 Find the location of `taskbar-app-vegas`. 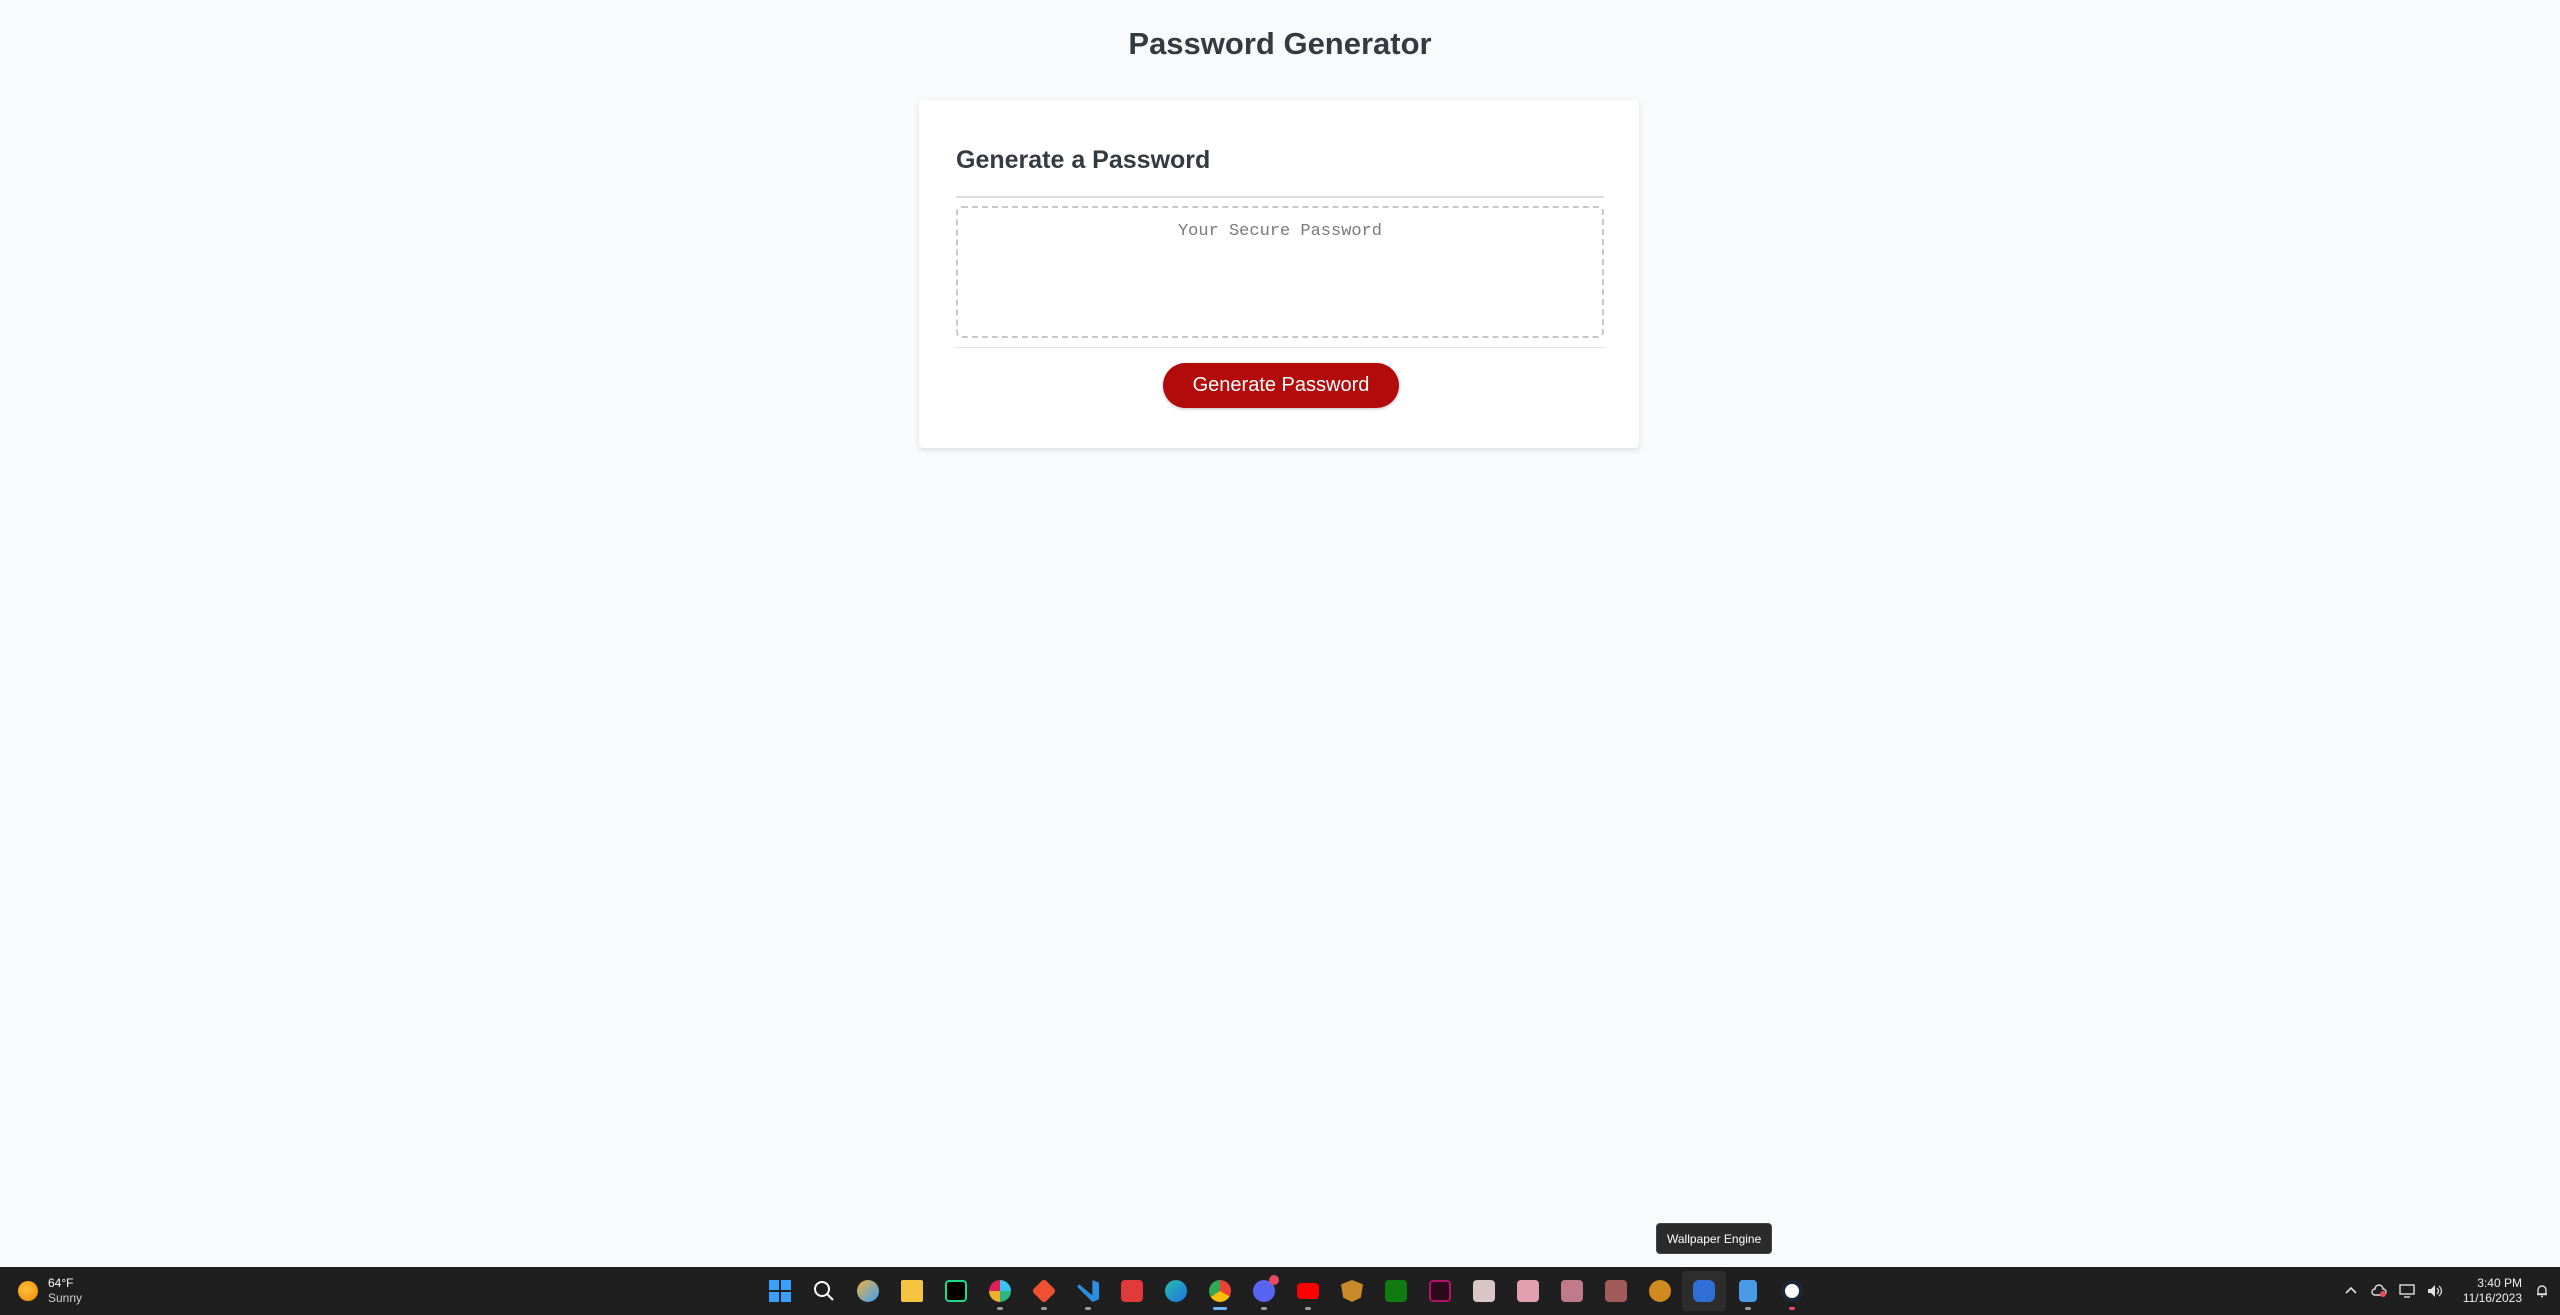

taskbar-app-vegas is located at coordinates (1440, 1291).